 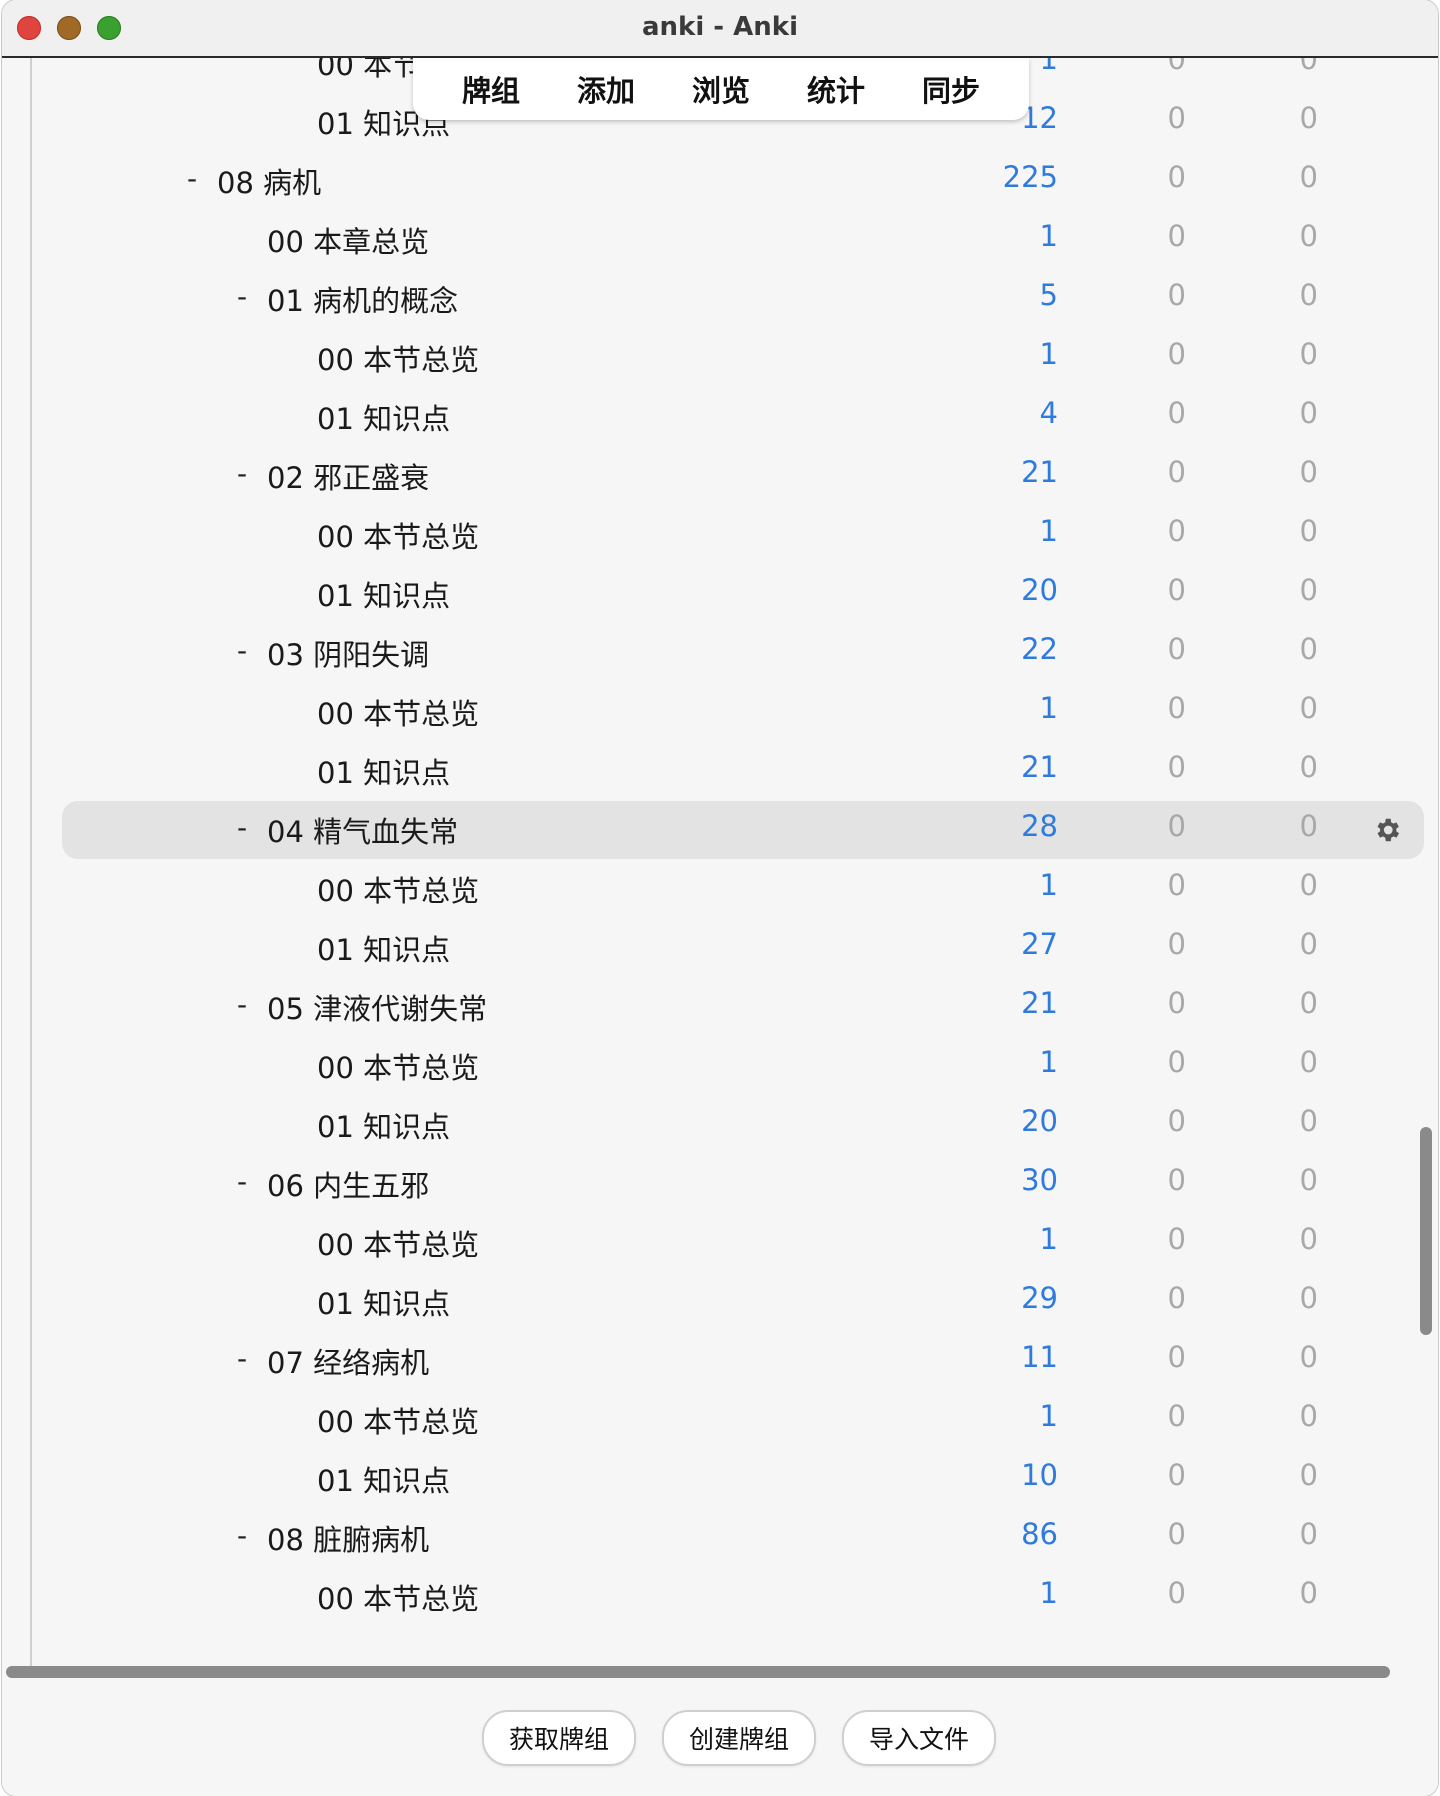 What do you see at coordinates (720, 240) in the screenshot?
I see `deck-row: 00 本章总览 1 0 0` at bounding box center [720, 240].